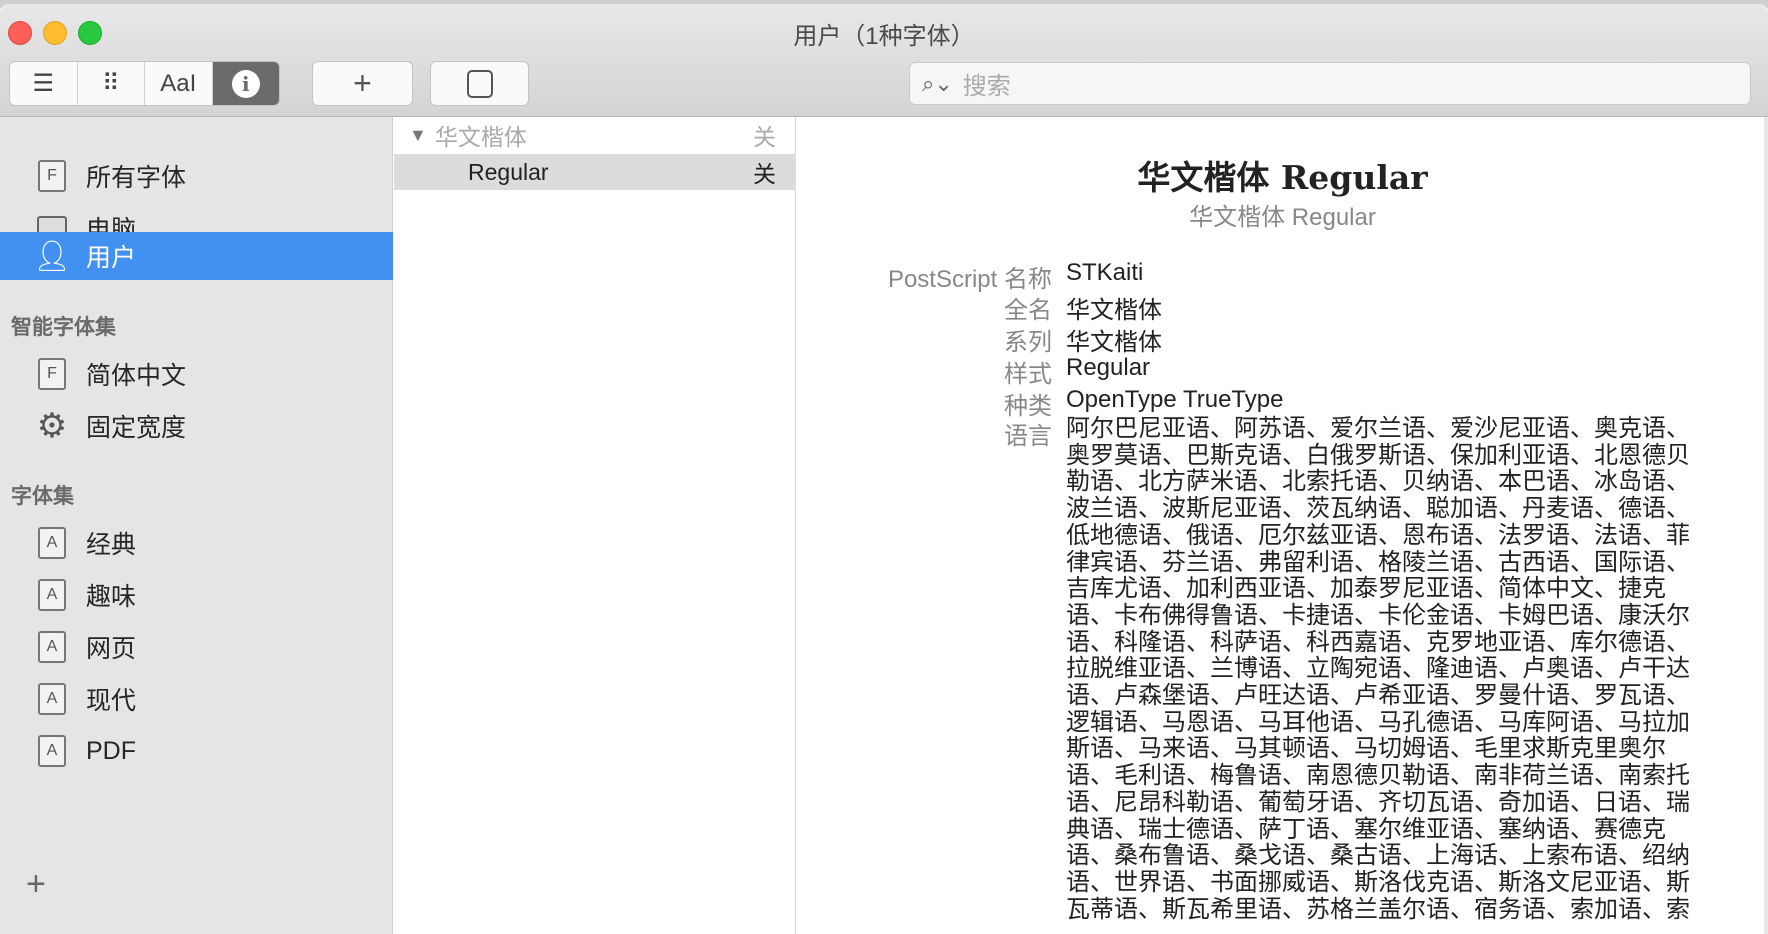 The image size is (1768, 934). I want to click on languages-line: 吉库尤语、加利西亚语、加泰罗尼亚语、简体中文、捷克, so click(1366, 589).